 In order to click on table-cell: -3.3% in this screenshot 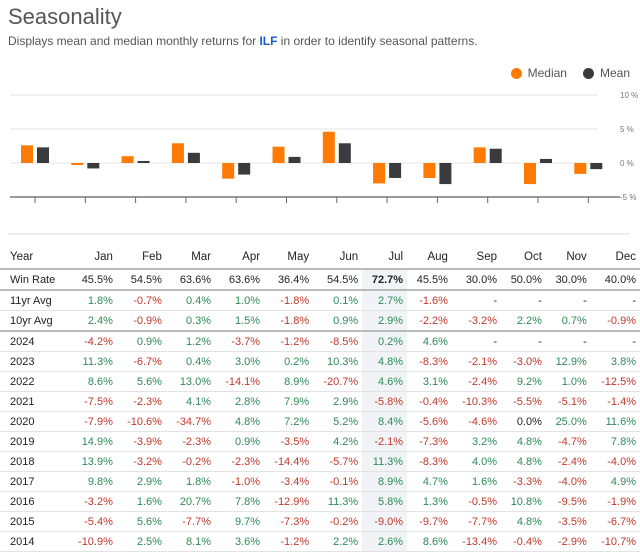, I will do `click(523, 481)`.